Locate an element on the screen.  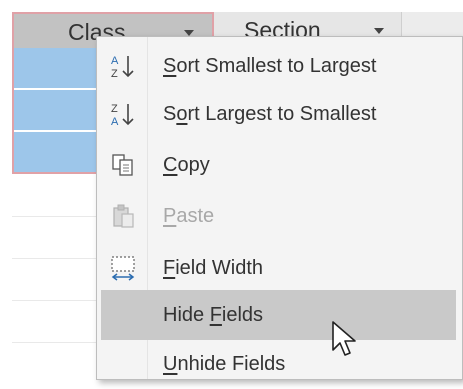
sort-descending-icon: Z A is located at coordinates (122, 115).